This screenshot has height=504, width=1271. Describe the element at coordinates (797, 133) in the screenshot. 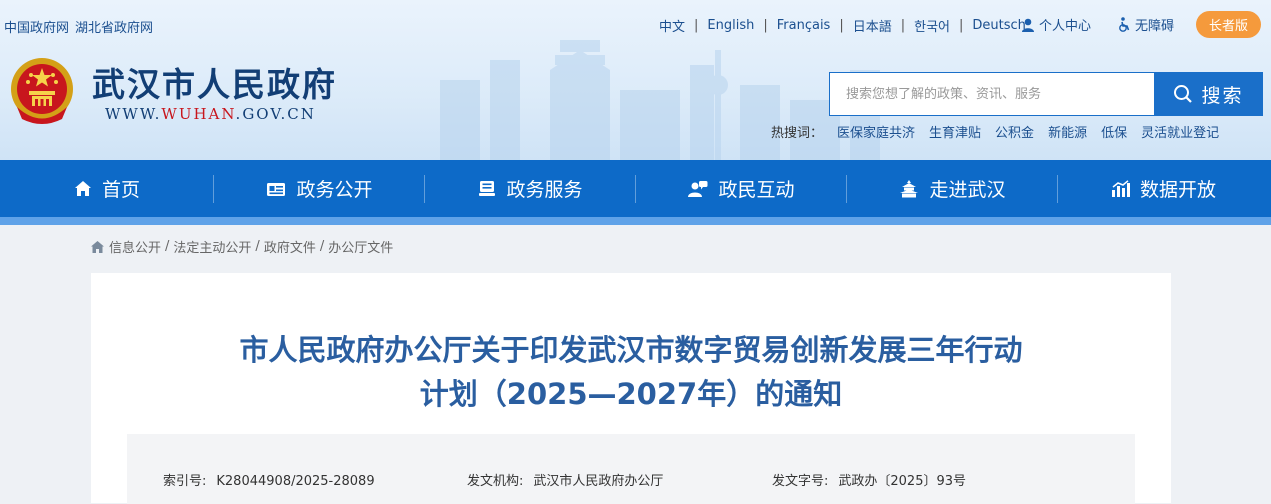

I see `hot-search-label: 热搜词：` at that location.